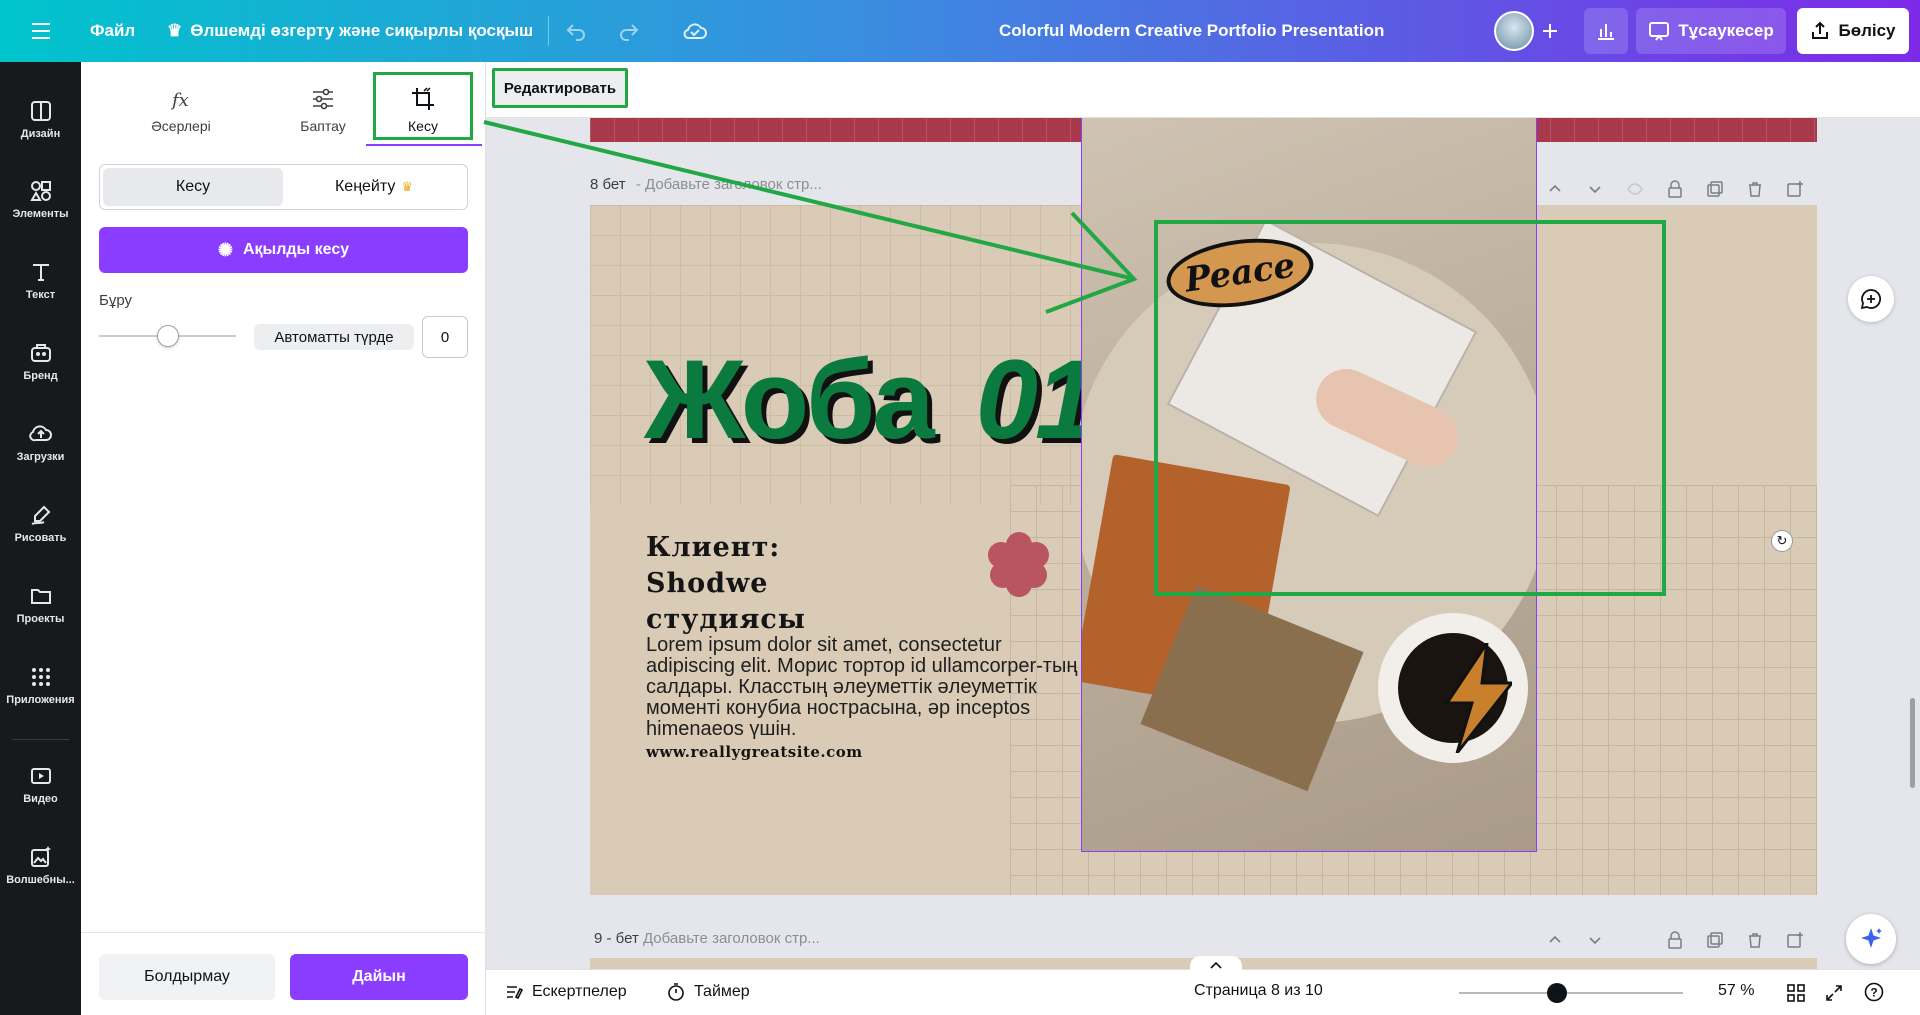  I want to click on help-icon: ?, so click(1874, 992).